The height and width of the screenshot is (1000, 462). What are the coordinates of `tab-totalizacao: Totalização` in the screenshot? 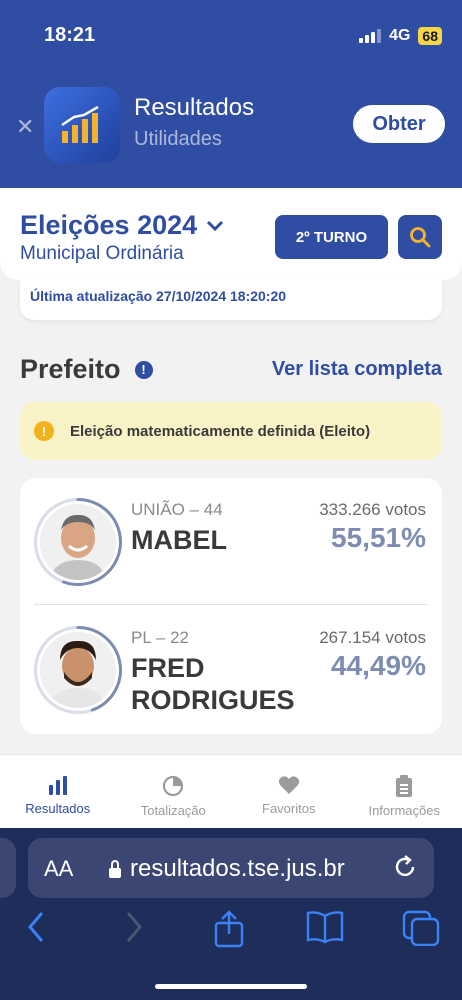 It's located at (174, 791).